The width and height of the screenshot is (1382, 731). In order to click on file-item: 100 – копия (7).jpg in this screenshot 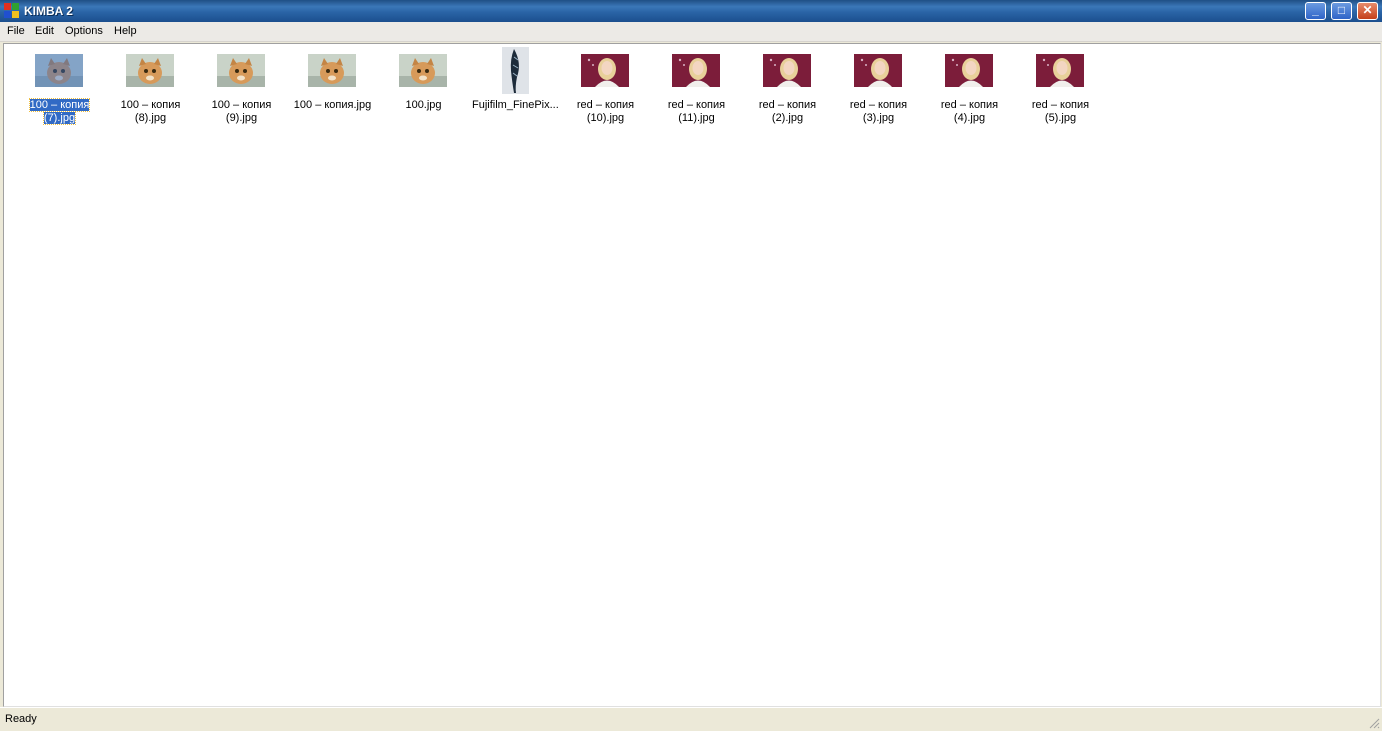, I will do `click(59, 89)`.